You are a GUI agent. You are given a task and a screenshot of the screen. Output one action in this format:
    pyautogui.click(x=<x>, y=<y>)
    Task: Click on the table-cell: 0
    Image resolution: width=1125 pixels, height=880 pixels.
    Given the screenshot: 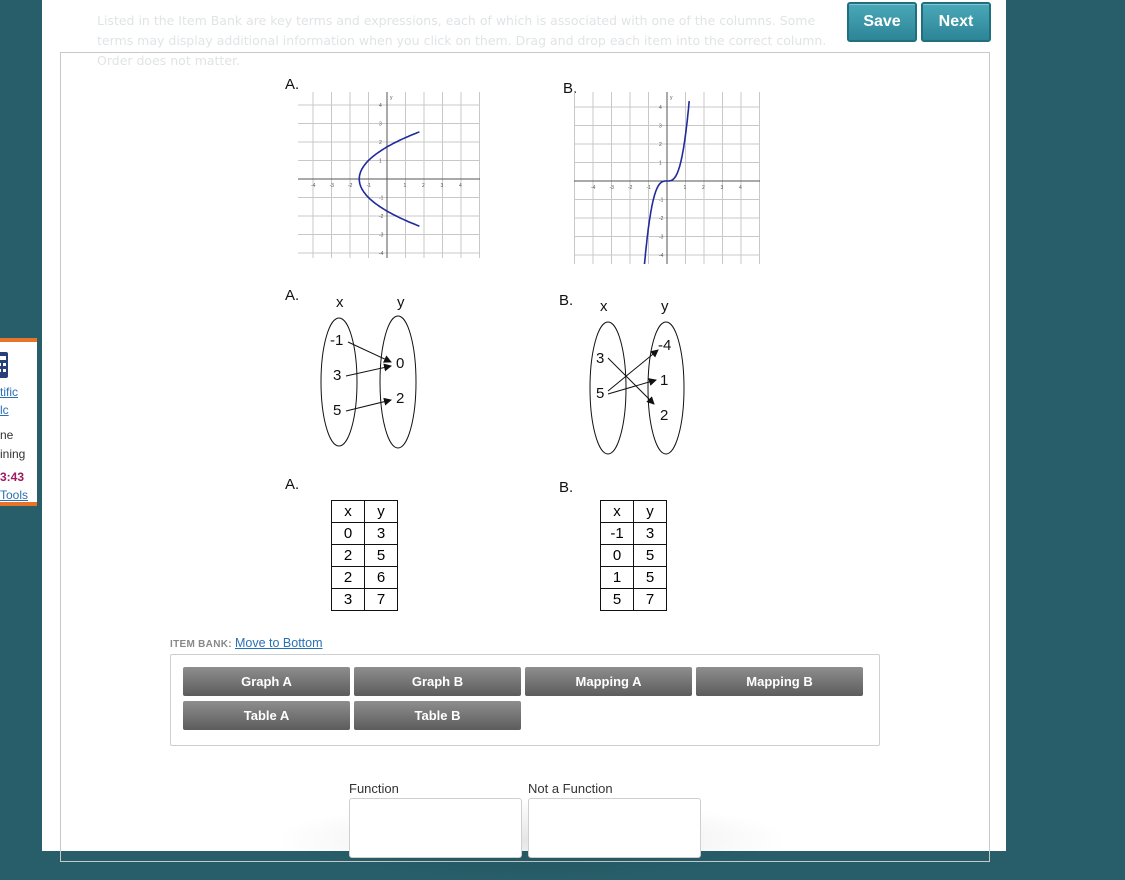 What is the action you would take?
    pyautogui.click(x=617, y=555)
    